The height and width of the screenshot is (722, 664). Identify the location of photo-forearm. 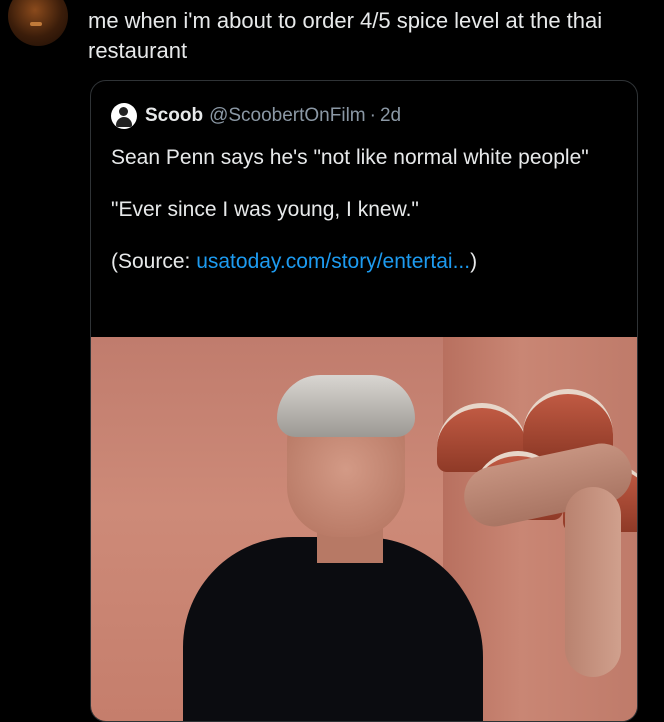
(593, 582).